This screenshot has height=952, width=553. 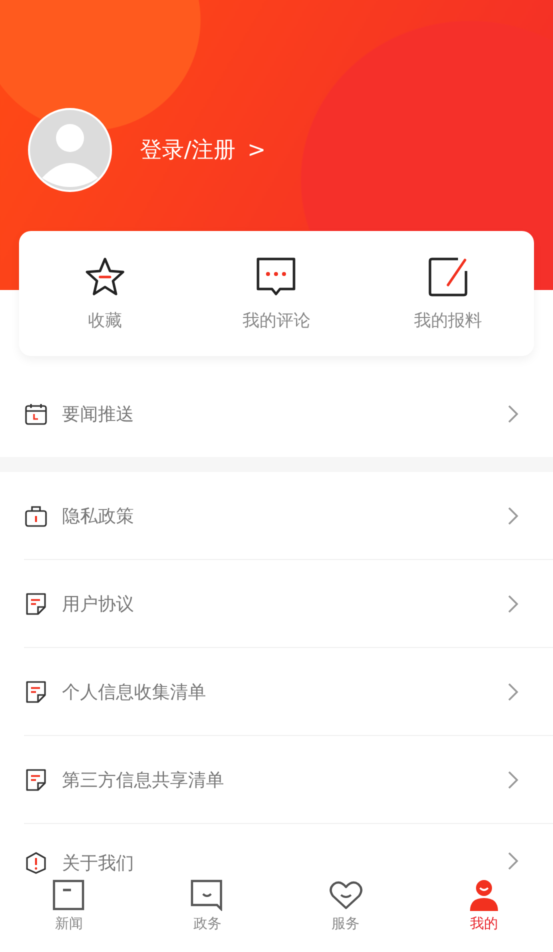 I want to click on menu-label: 要闻推送, so click(x=98, y=414).